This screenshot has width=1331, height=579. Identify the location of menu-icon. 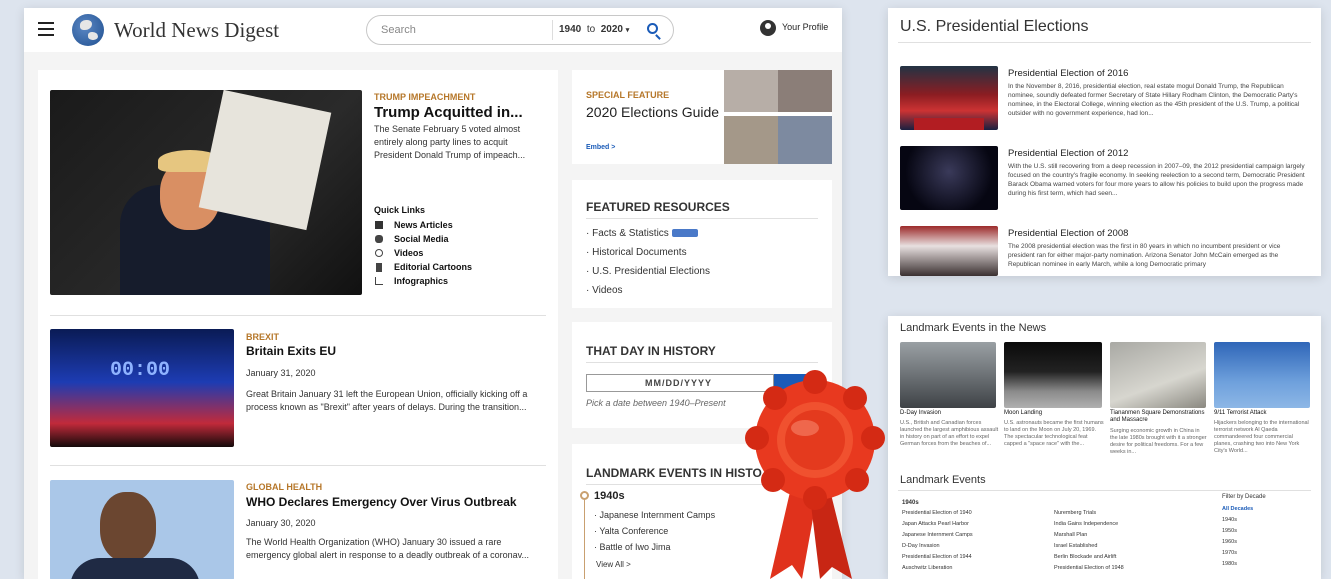
(46, 29).